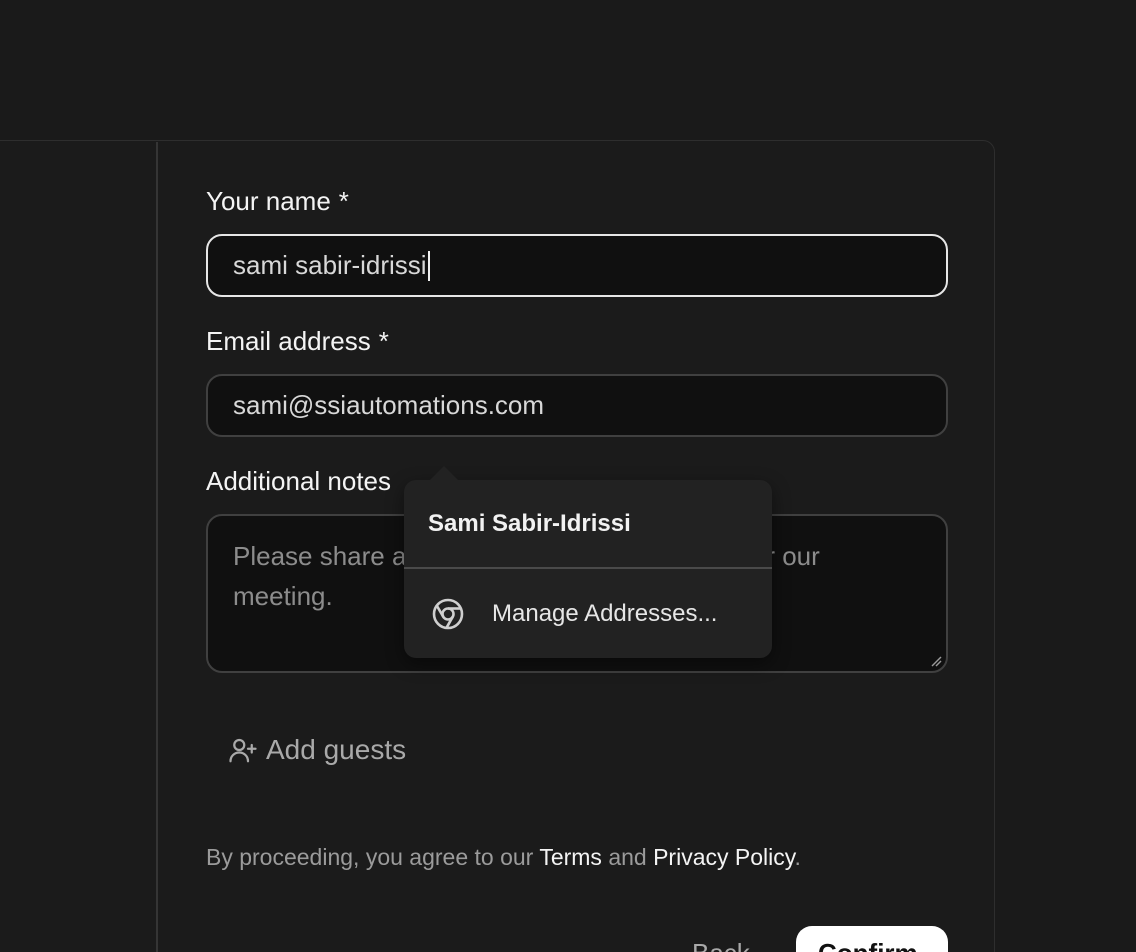 This screenshot has height=952, width=1136. What do you see at coordinates (277, 201) in the screenshot?
I see `name-label: Your name *` at bounding box center [277, 201].